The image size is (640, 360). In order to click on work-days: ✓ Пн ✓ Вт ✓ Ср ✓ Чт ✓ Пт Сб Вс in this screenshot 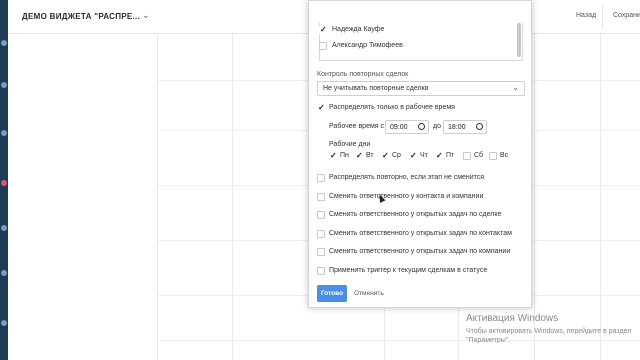, I will do `click(424, 157)`.